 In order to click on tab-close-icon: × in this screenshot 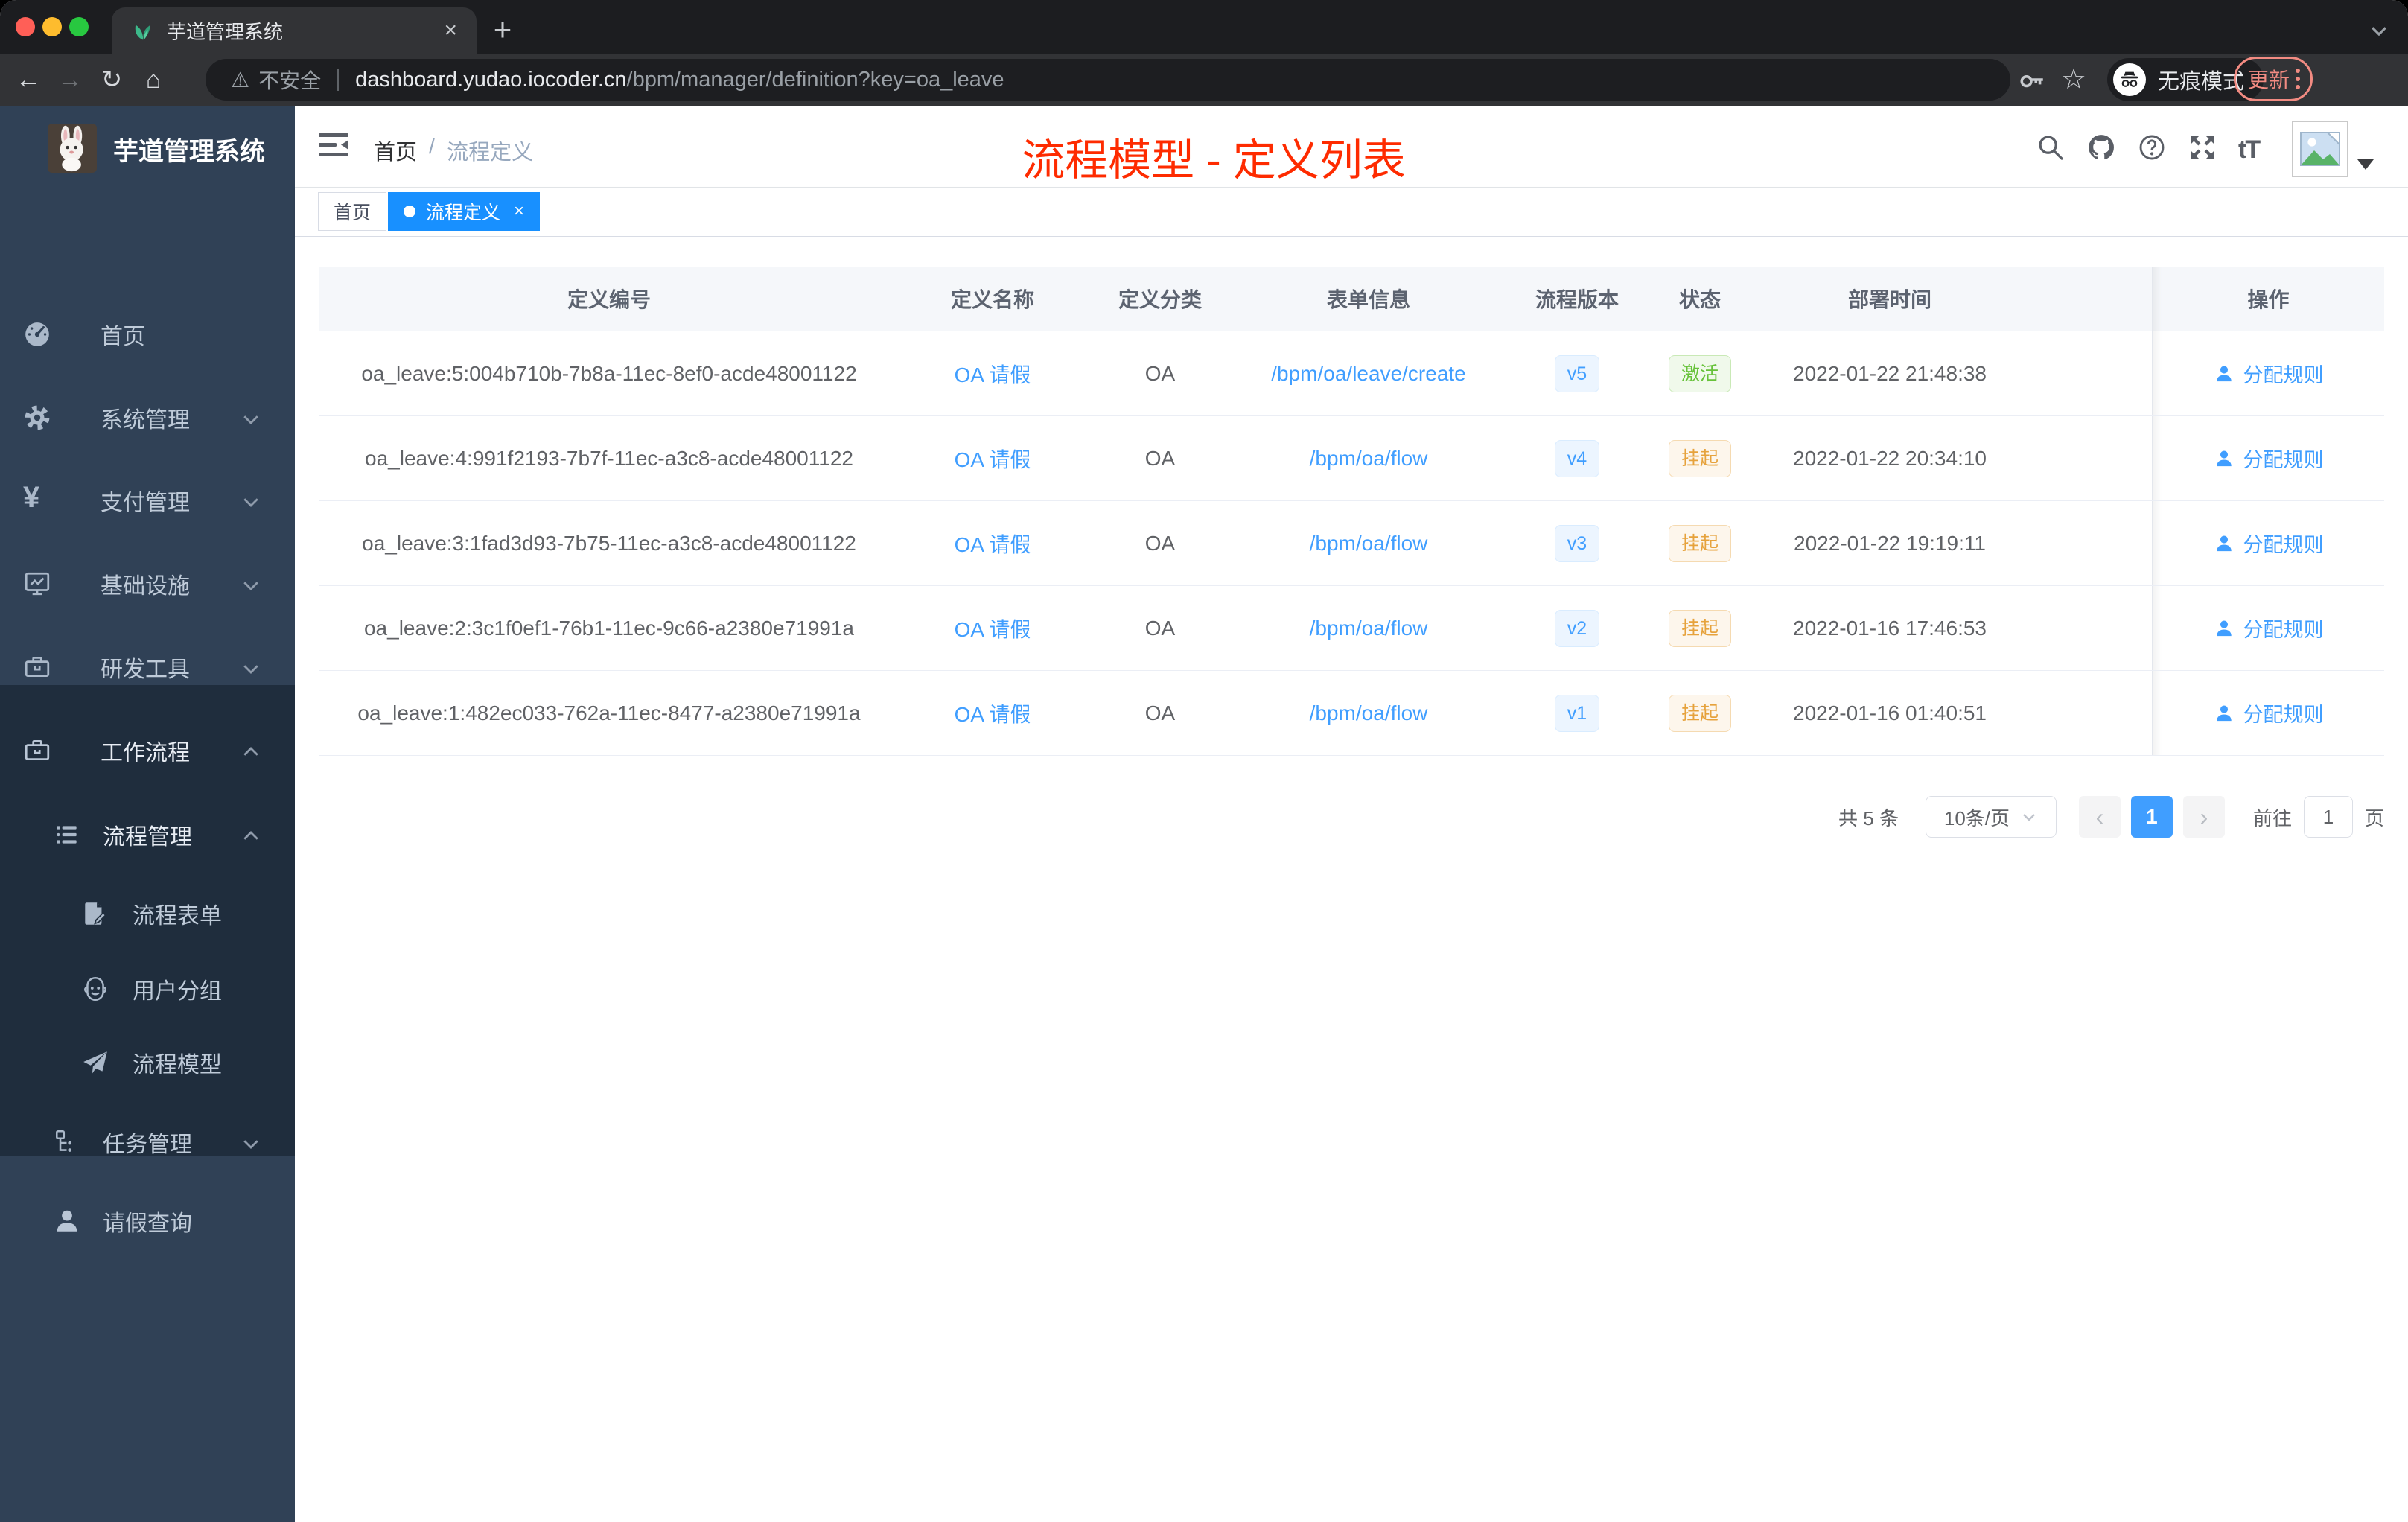, I will do `click(450, 30)`.